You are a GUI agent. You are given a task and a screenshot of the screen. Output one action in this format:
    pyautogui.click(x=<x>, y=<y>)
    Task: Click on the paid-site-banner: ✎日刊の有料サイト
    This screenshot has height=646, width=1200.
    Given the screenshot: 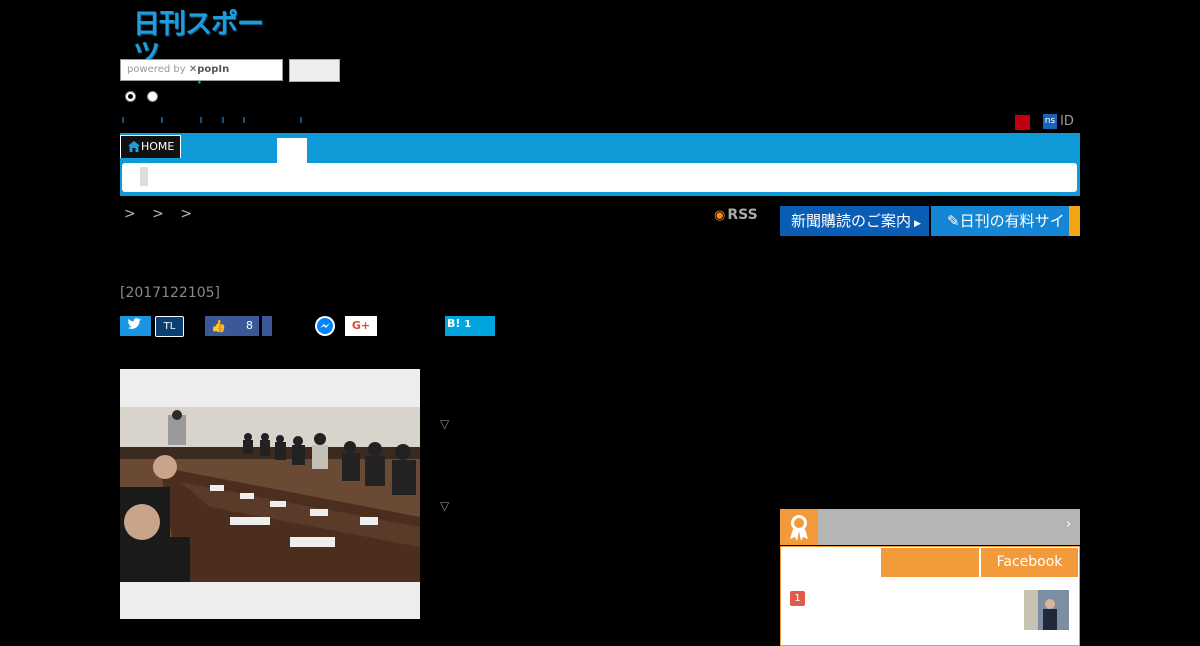 What is the action you would take?
    pyautogui.click(x=1005, y=221)
    